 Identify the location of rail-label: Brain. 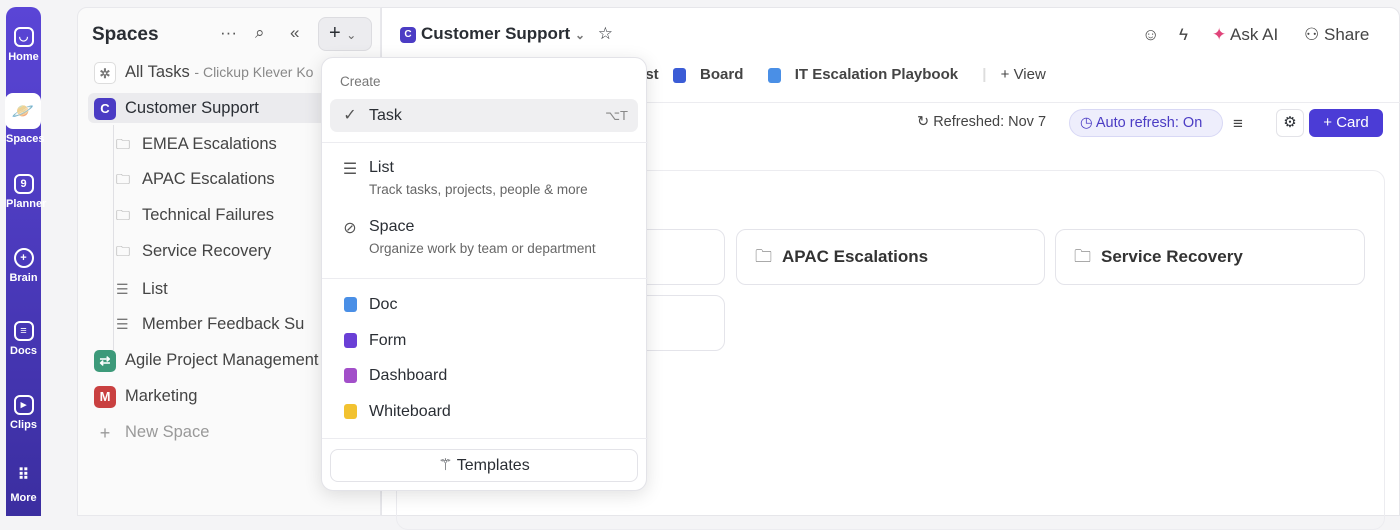
(23, 278).